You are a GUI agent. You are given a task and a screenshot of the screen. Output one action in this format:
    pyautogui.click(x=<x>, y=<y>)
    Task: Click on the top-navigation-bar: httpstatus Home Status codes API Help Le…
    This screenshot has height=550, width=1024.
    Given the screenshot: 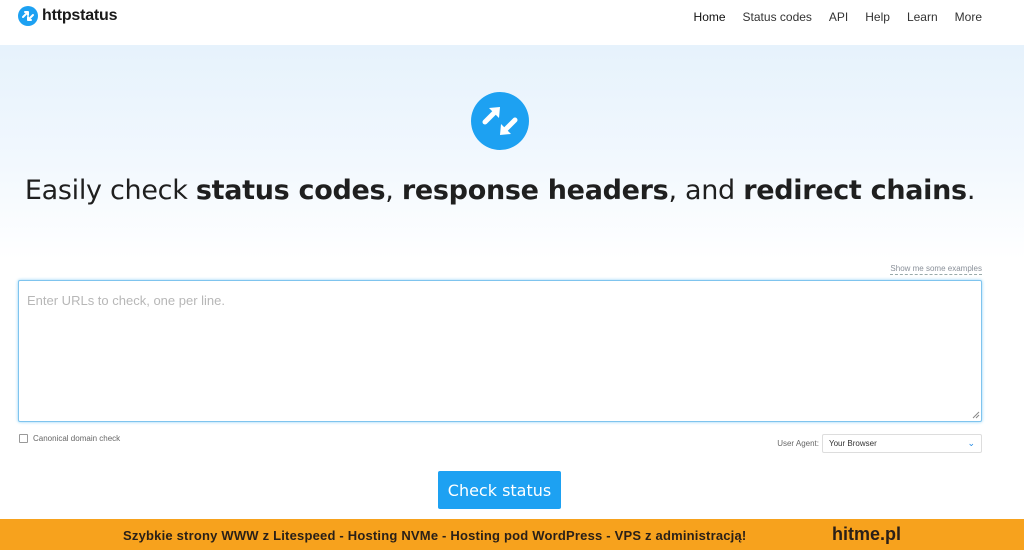 What is the action you would take?
    pyautogui.click(x=512, y=22)
    